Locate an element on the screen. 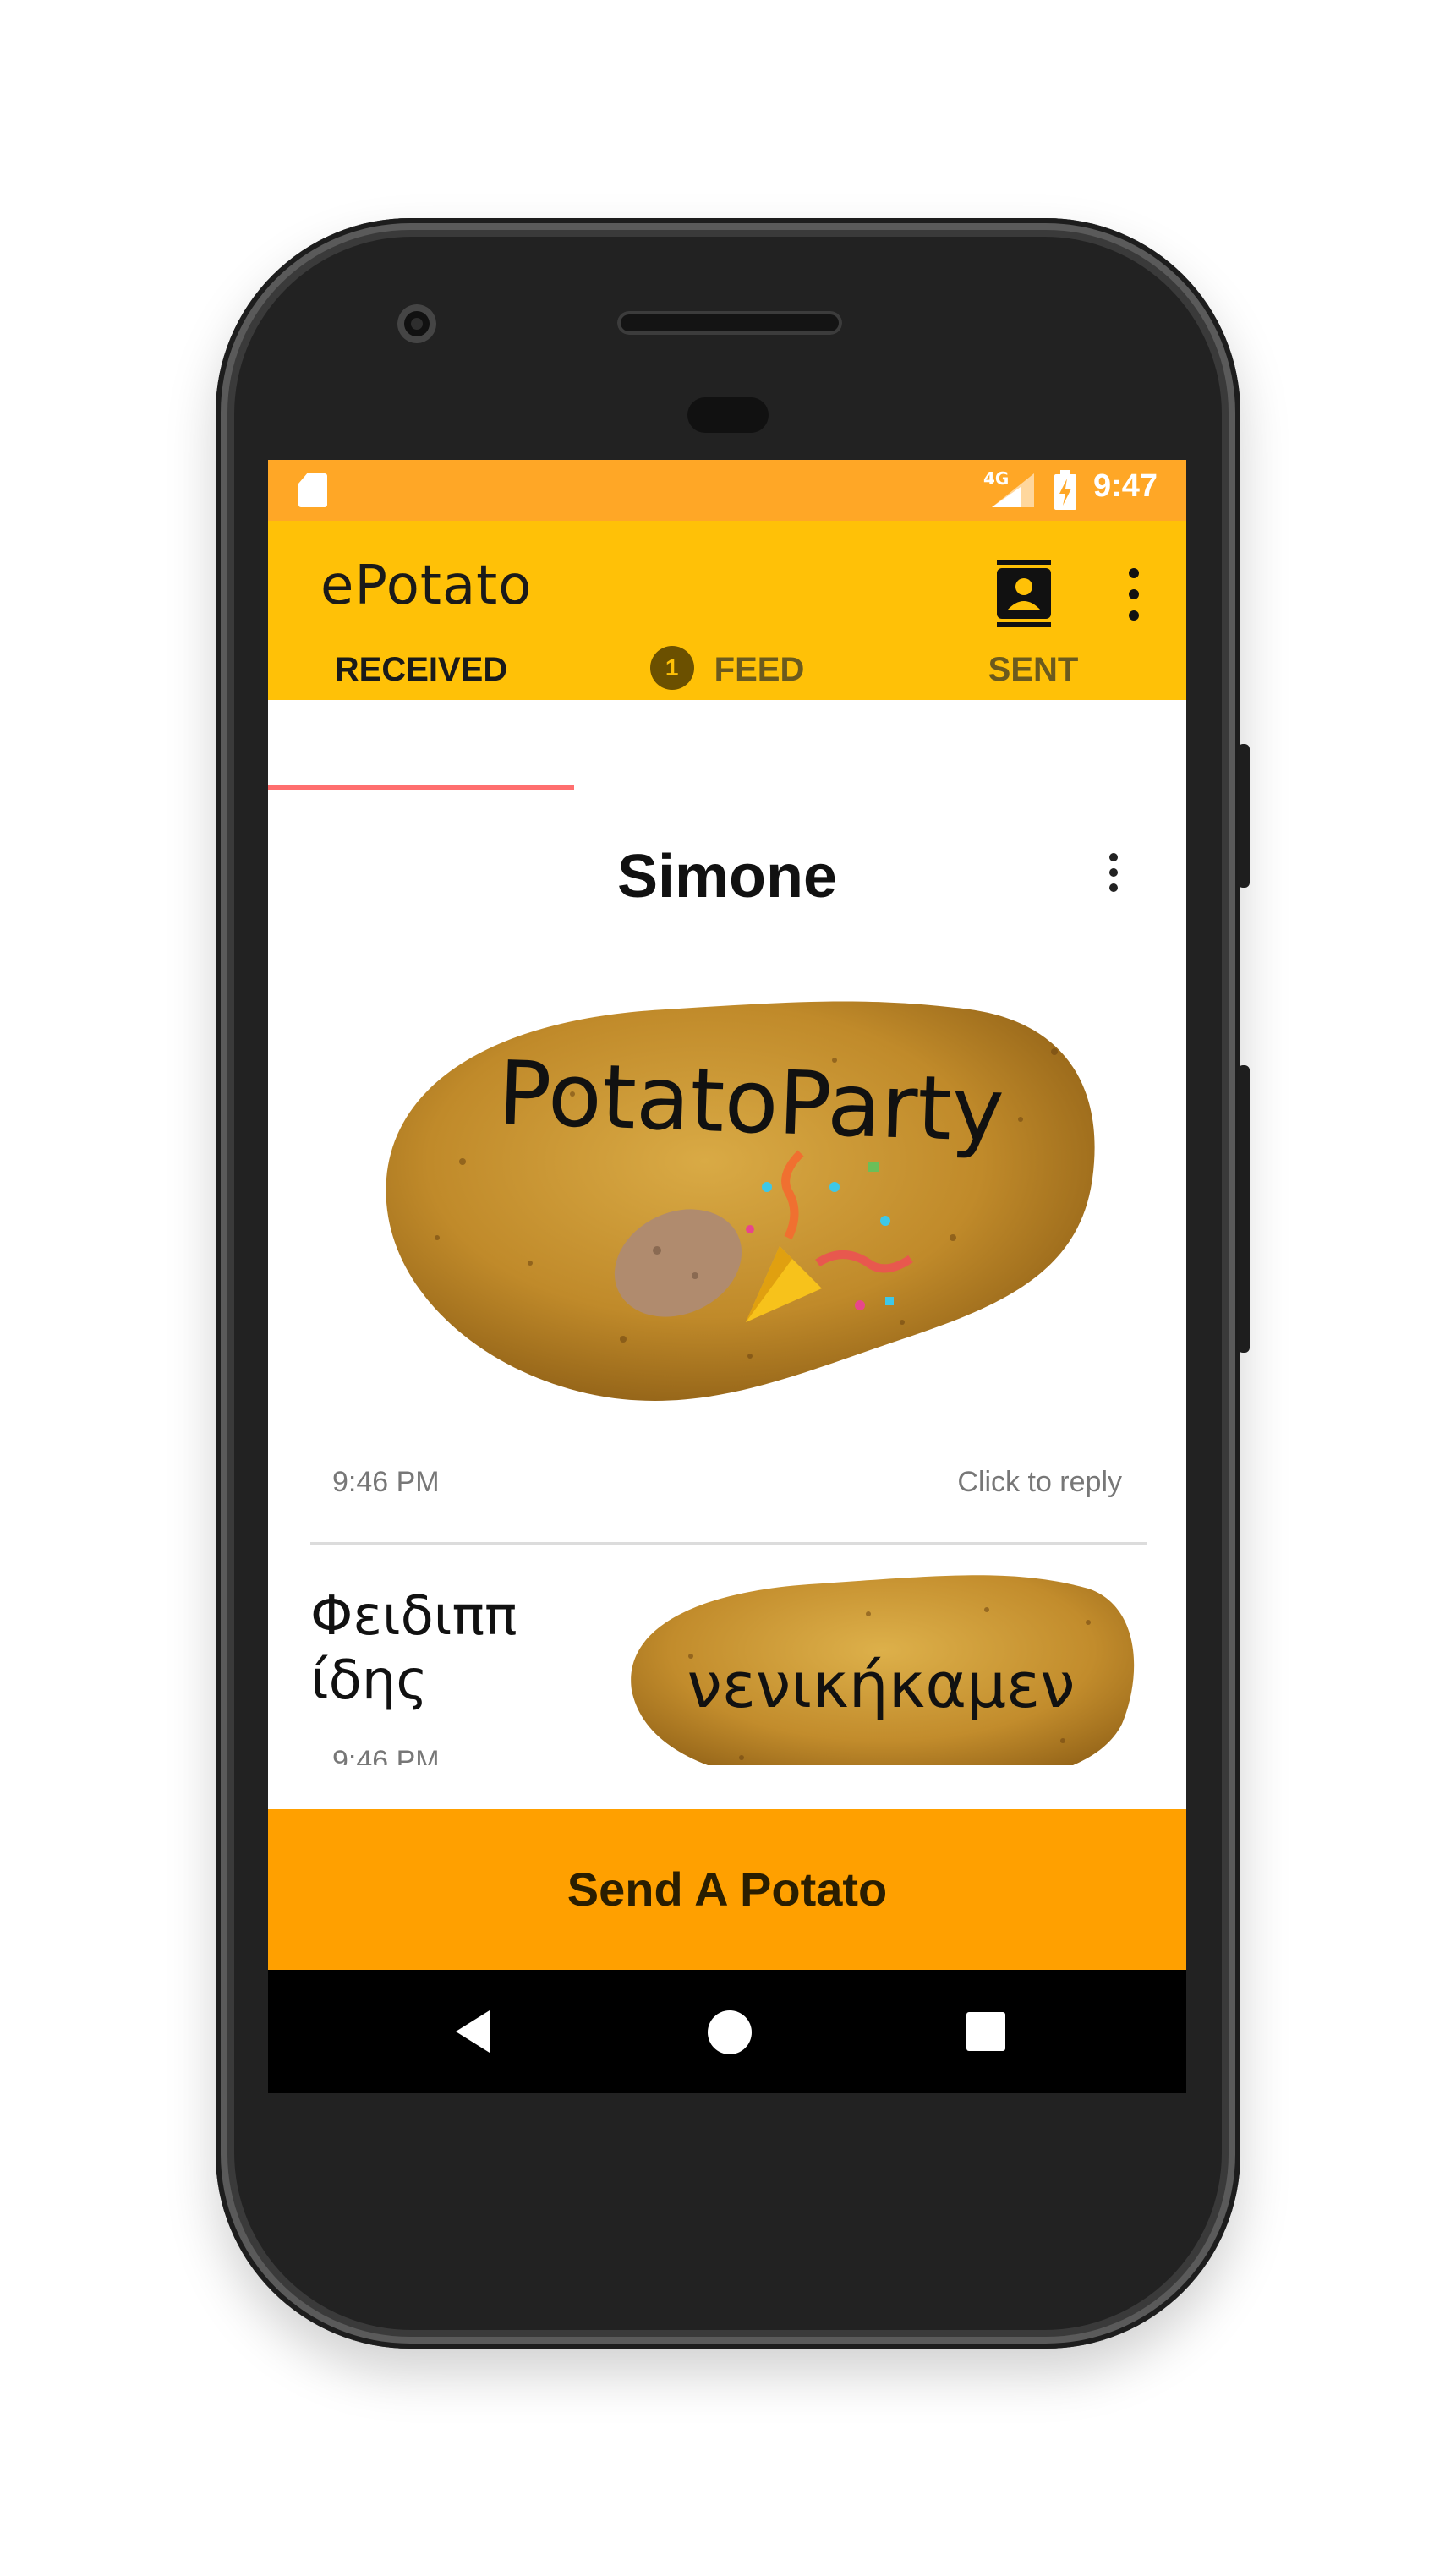 This screenshot has height=2576, width=1456. recents-icon is located at coordinates (986, 2032).